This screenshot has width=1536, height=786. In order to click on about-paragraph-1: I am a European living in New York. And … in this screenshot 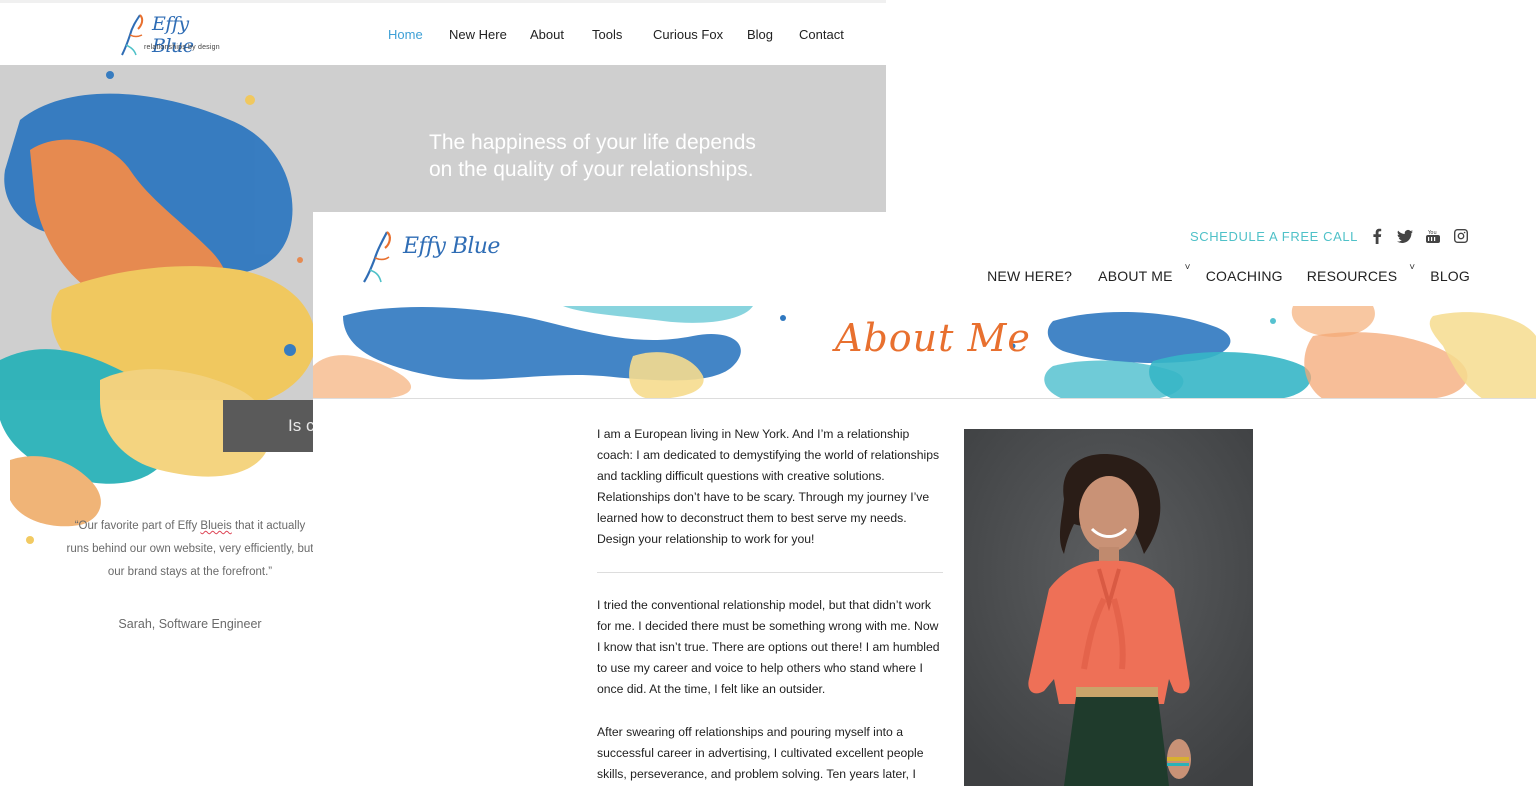, I will do `click(768, 486)`.